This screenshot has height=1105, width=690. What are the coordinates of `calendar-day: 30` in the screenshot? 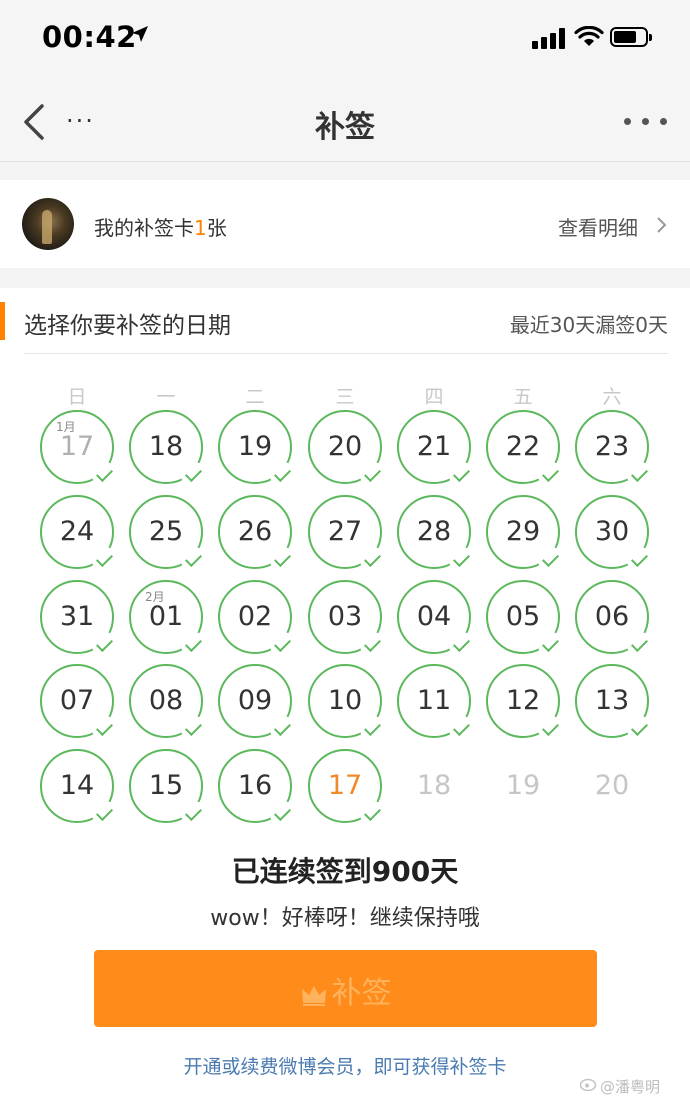 It's located at (614, 534).